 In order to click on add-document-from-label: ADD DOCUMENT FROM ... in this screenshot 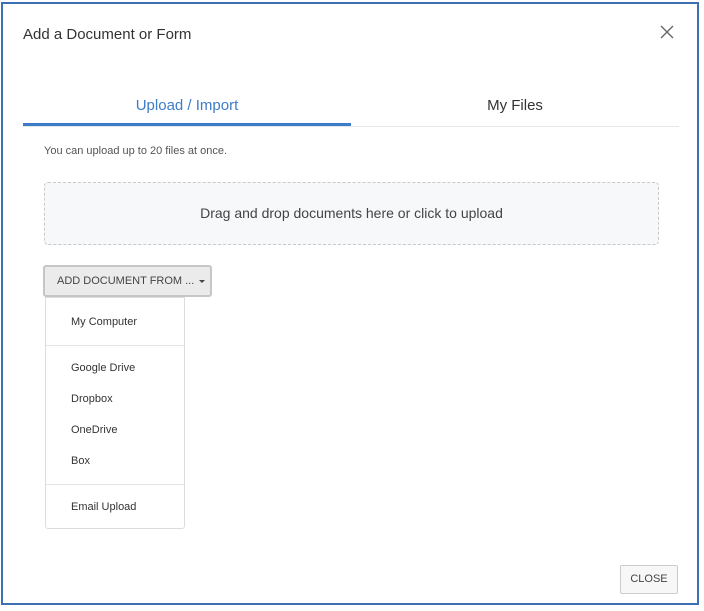, I will do `click(126, 281)`.